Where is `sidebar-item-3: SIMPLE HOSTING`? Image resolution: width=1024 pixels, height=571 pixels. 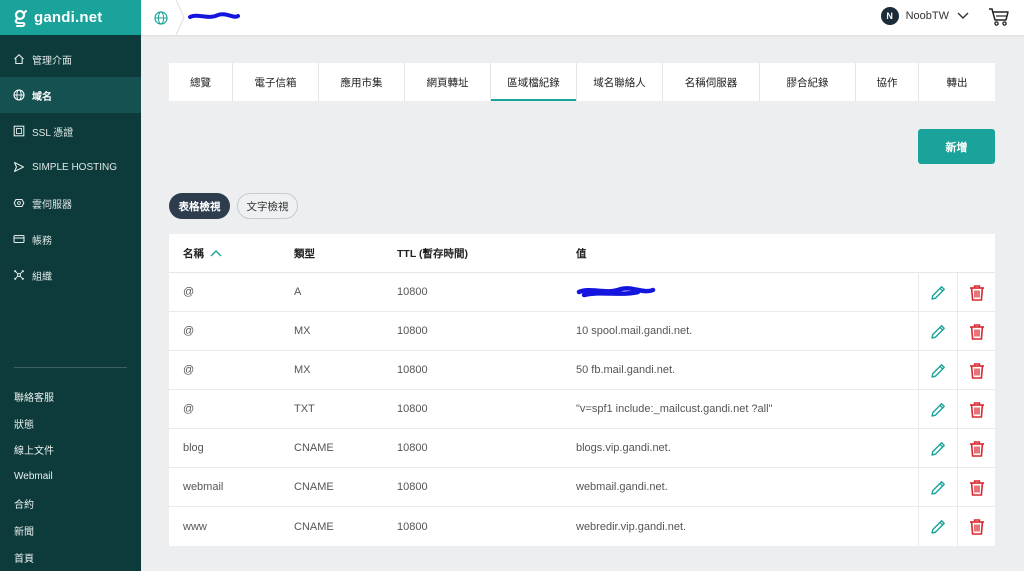
sidebar-item-3: SIMPLE HOSTING is located at coordinates (70, 167).